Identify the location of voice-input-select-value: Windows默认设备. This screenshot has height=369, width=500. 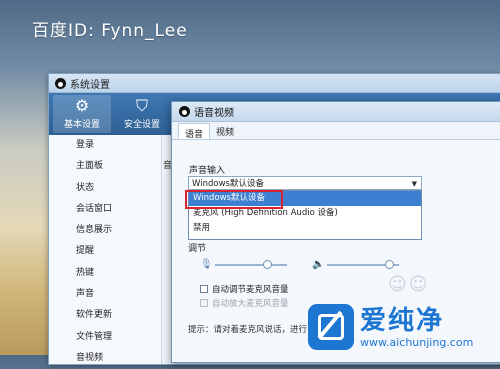
(228, 184).